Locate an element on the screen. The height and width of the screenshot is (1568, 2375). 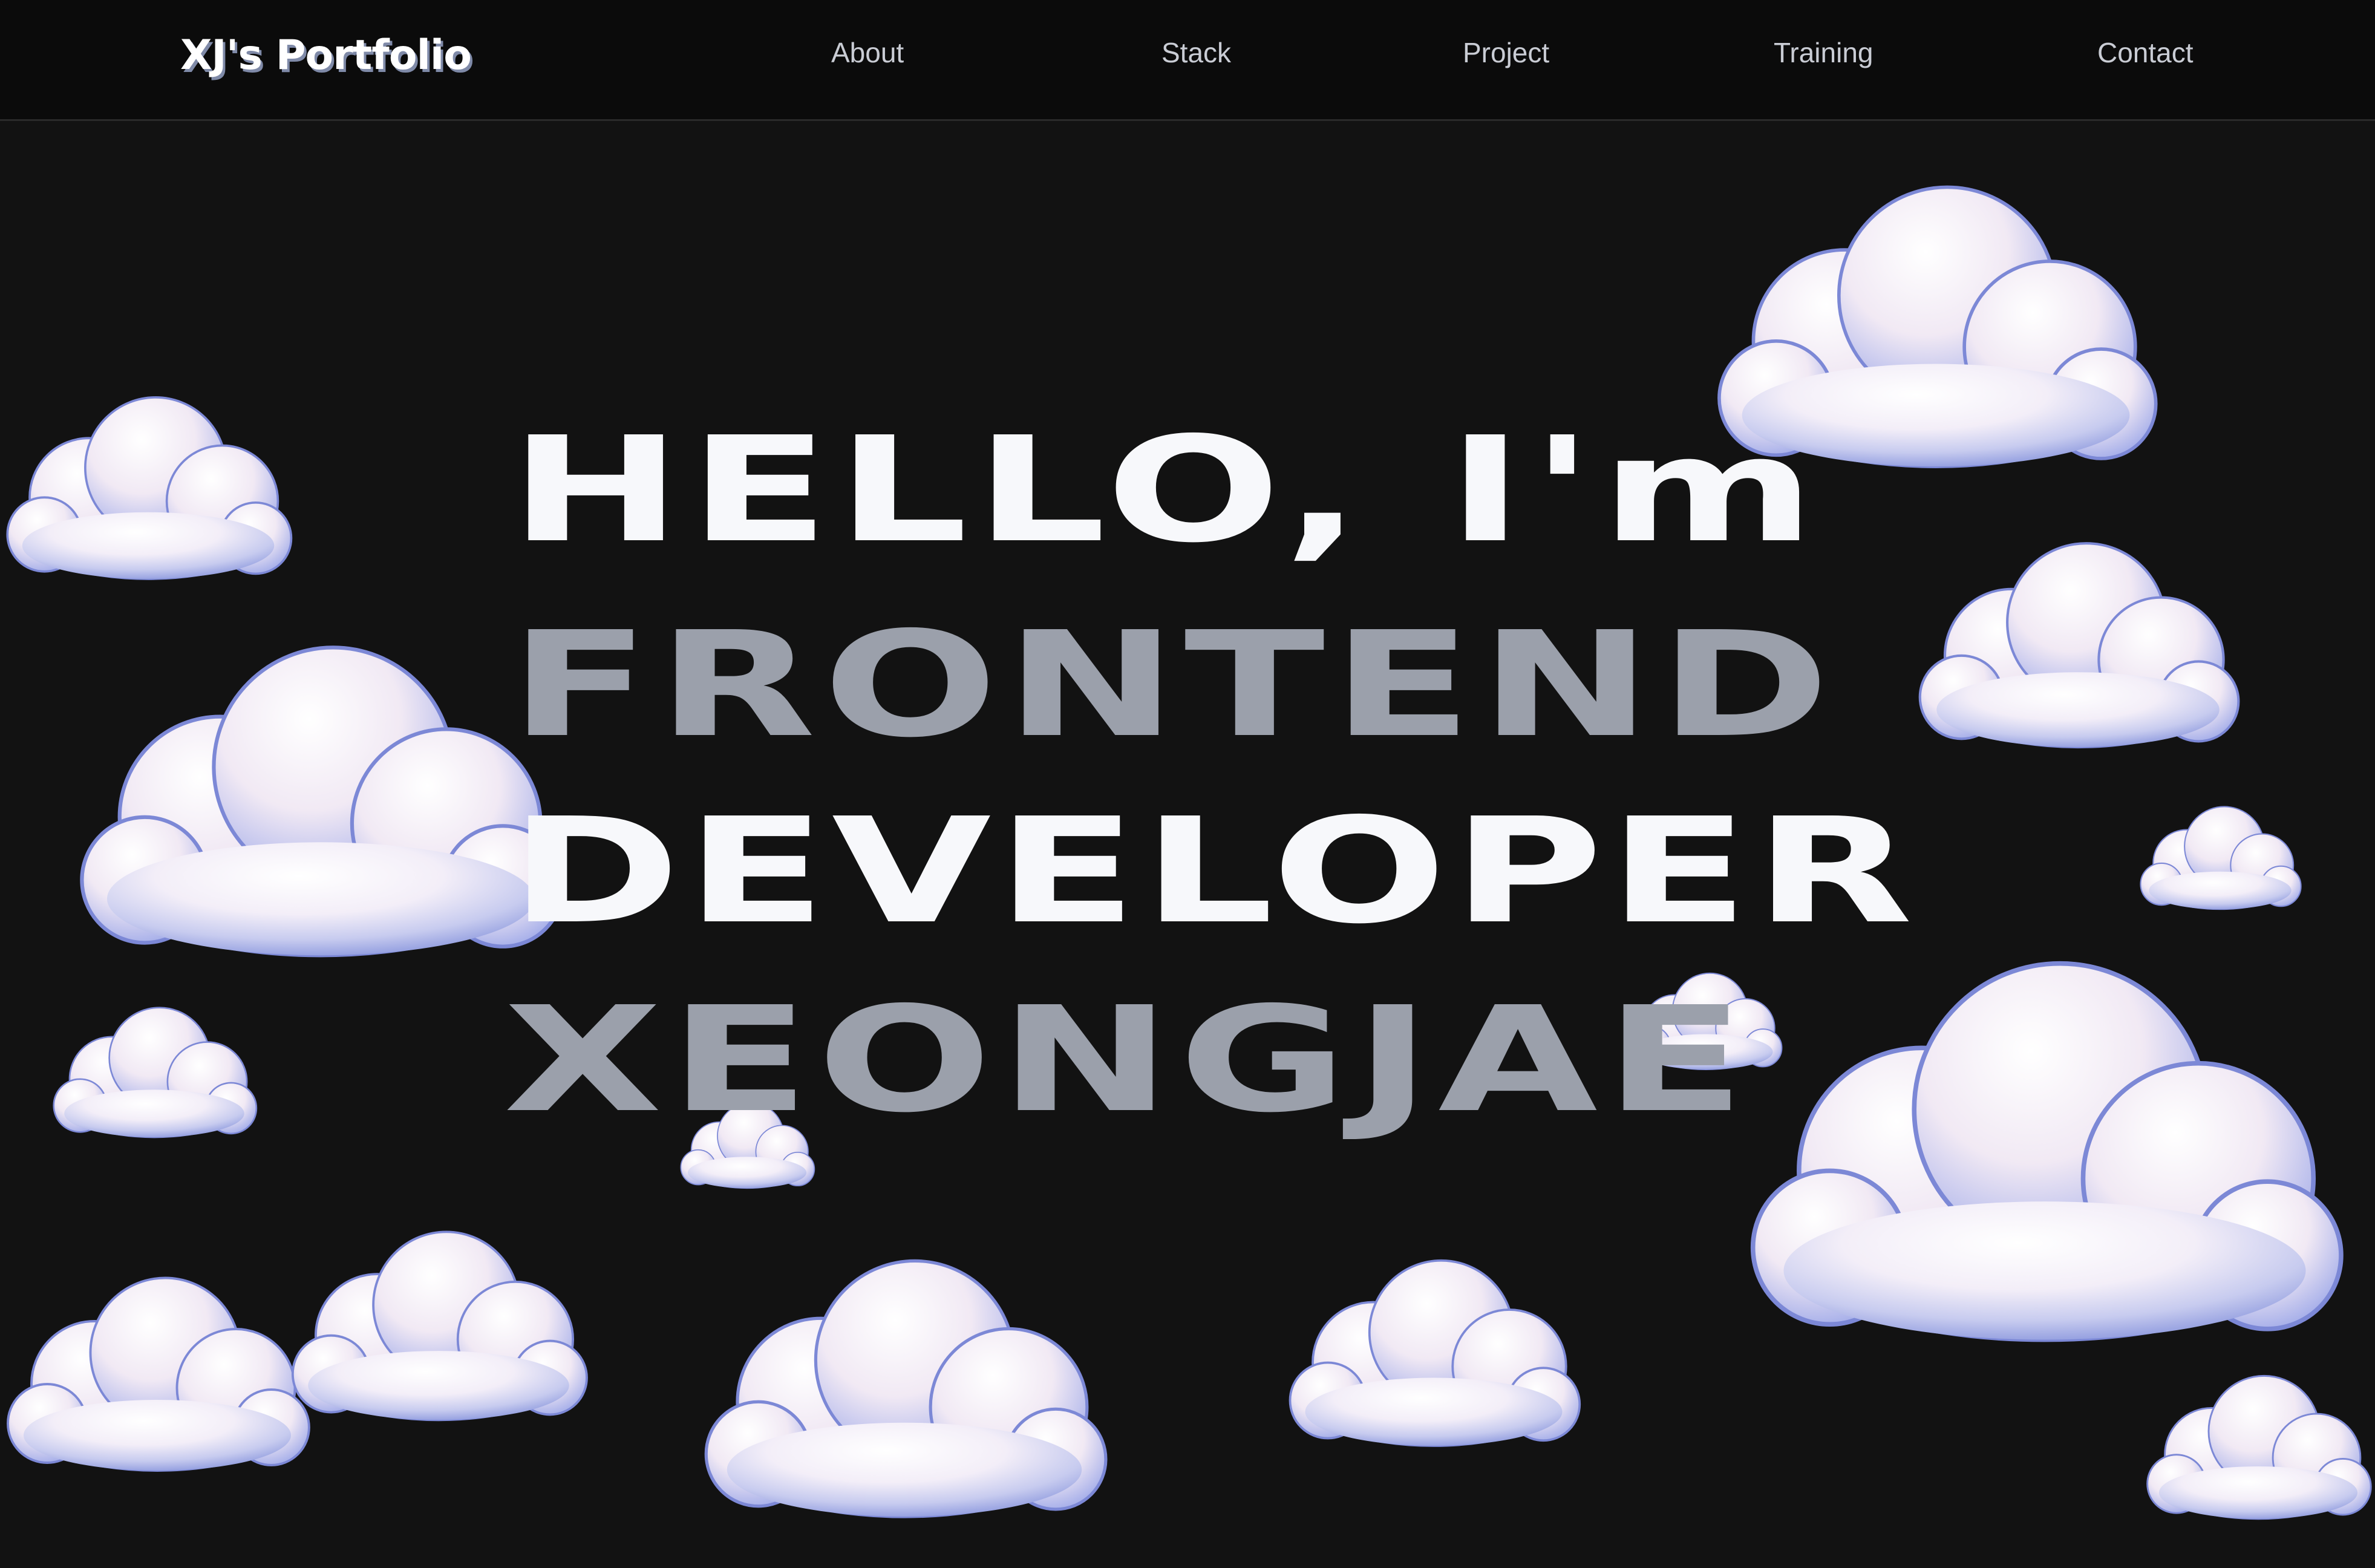
brand-logo: XJ's Portfolio is located at coordinates (326, 55).